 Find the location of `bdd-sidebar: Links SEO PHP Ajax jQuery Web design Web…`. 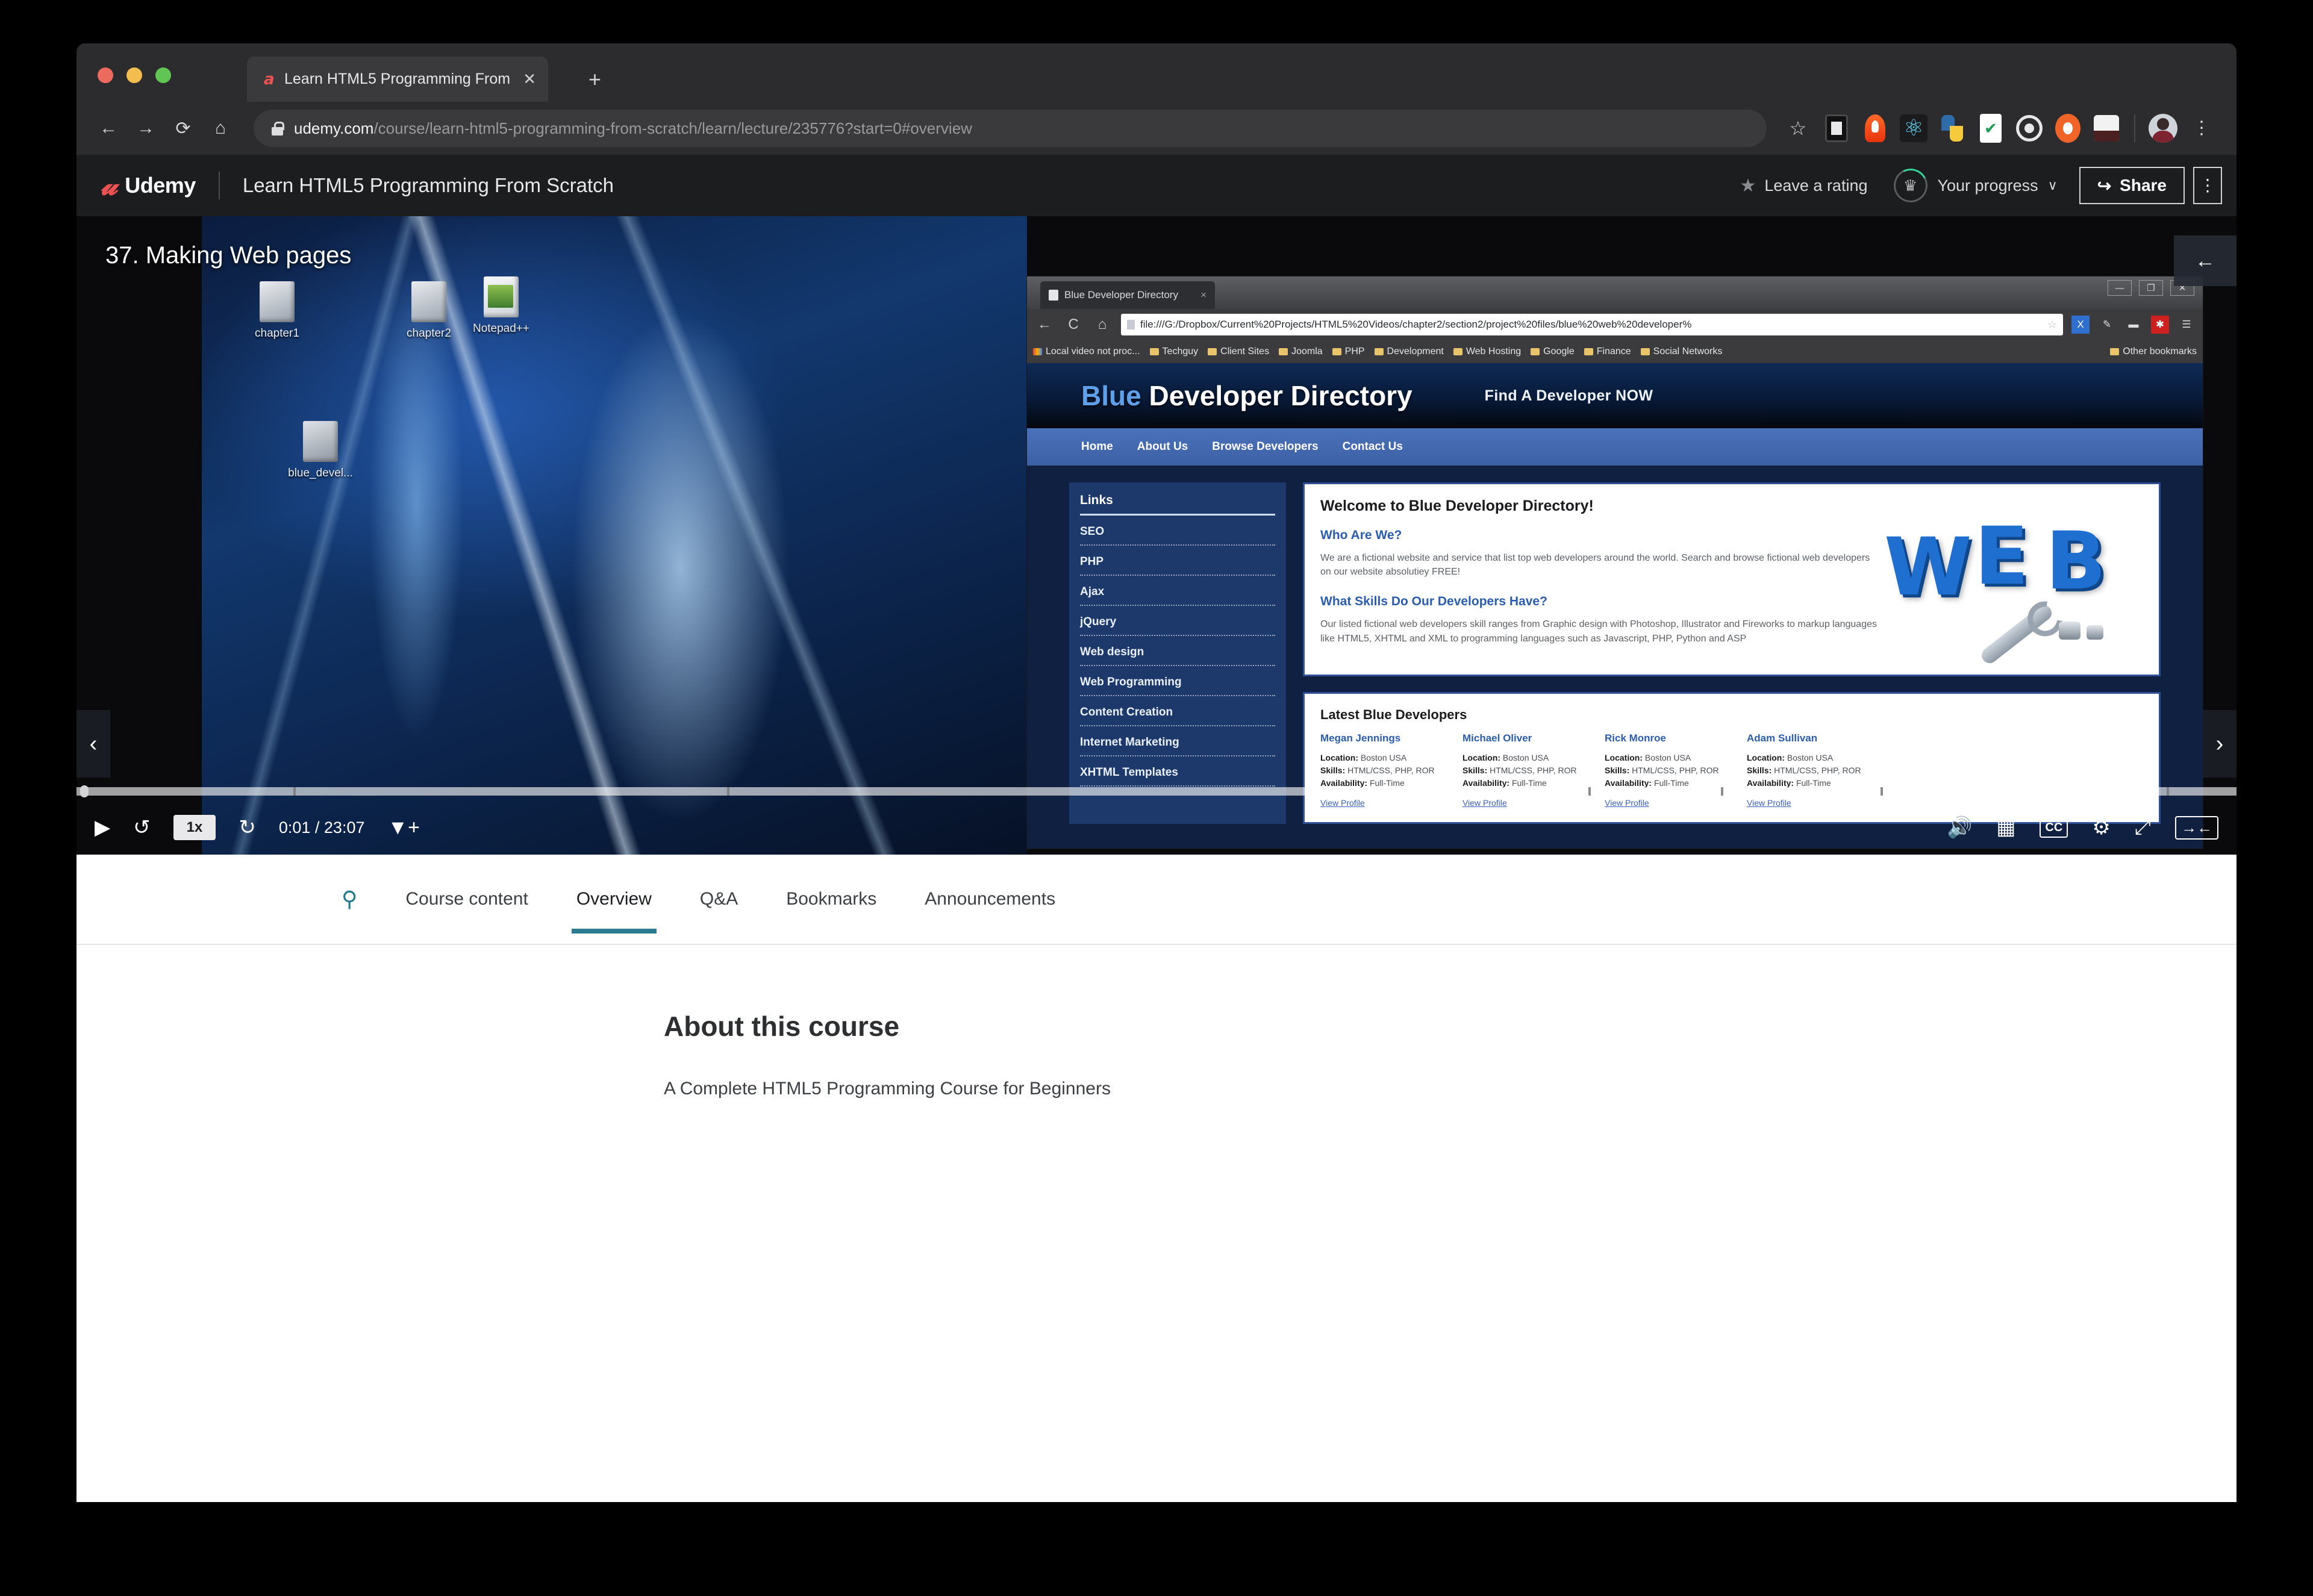

bdd-sidebar: Links SEO PHP Ajax jQuery Web design Web… is located at coordinates (1177, 653).